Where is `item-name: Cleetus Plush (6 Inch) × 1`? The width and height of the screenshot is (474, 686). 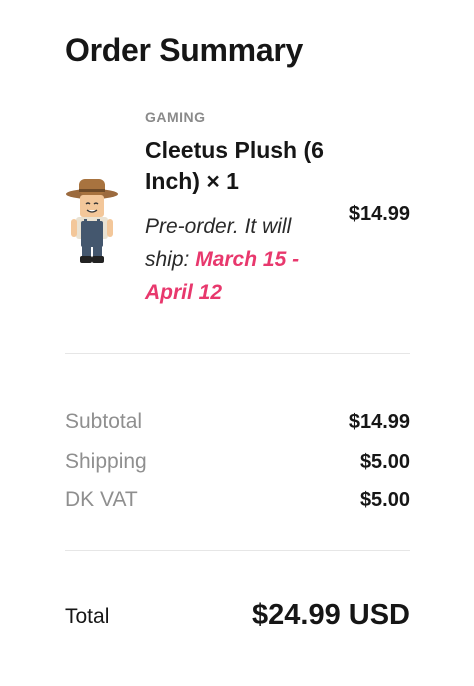 item-name: Cleetus Plush (6 Inch) × 1 is located at coordinates (234, 165).